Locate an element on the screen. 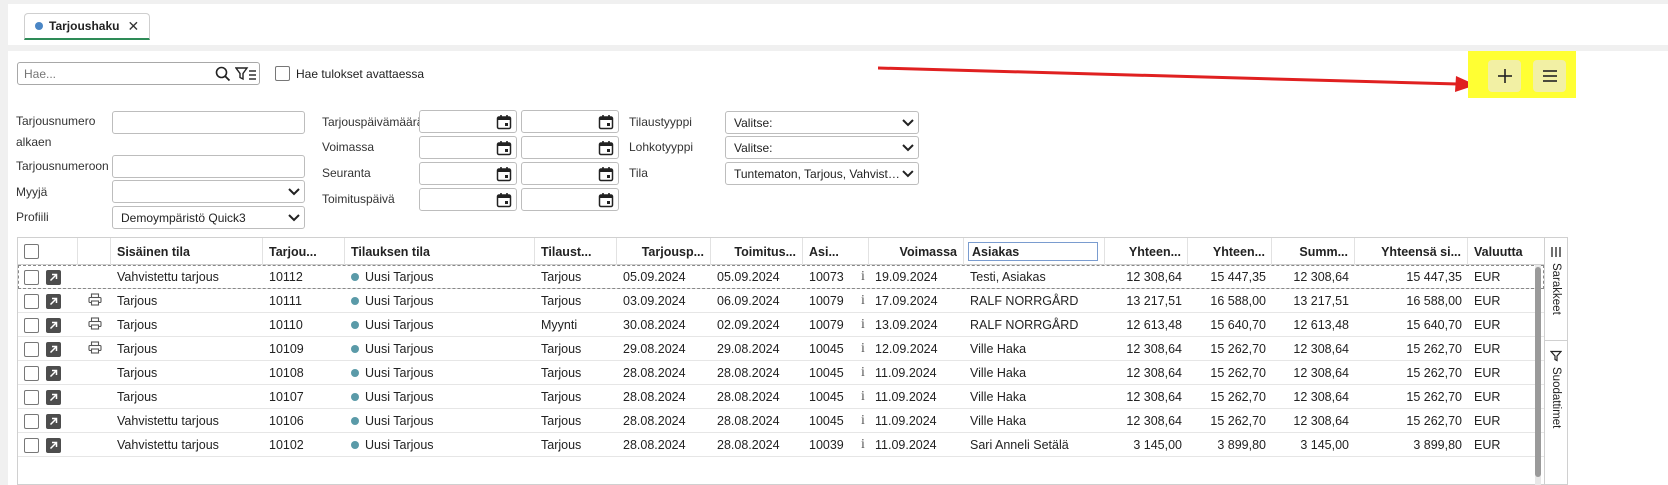 Image resolution: width=1668 pixels, height=485 pixels. search-icon is located at coordinates (223, 74).